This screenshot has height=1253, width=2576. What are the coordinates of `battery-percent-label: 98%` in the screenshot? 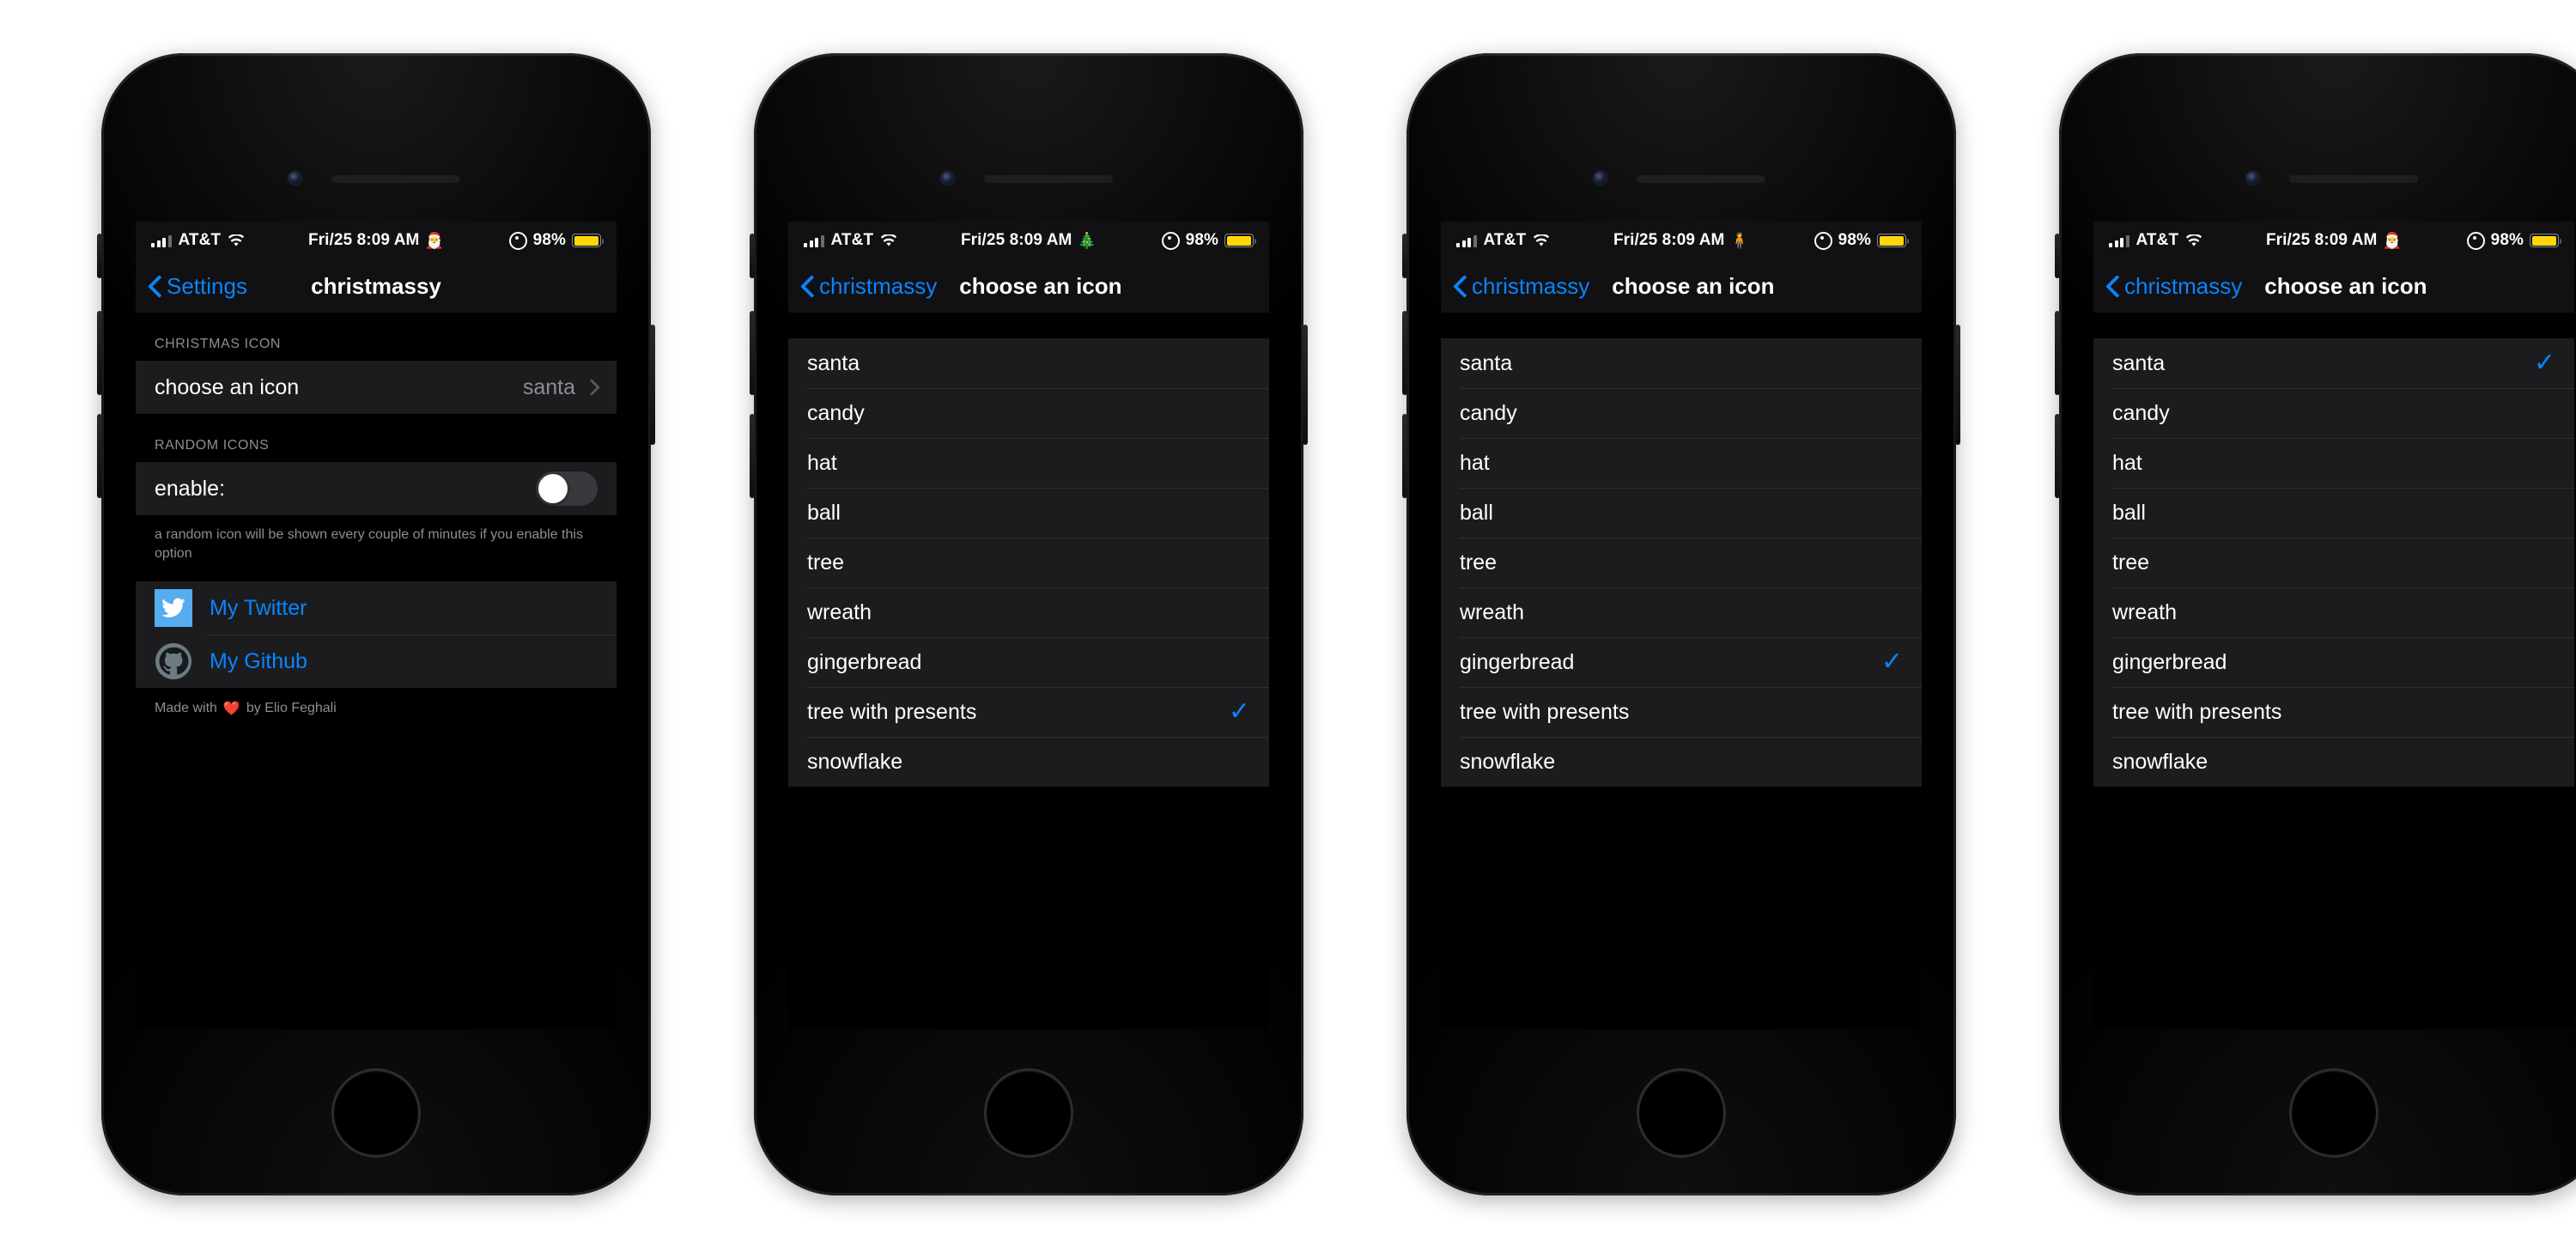 It's located at (1855, 240).